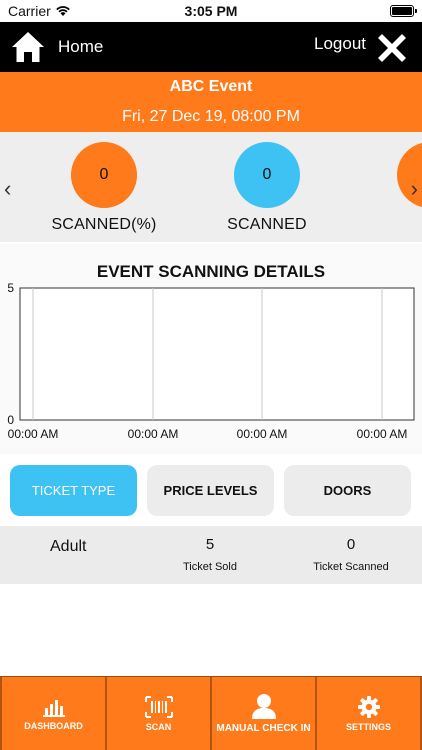  I want to click on status-bar: Carrier 3:05 PM, so click(211, 11).